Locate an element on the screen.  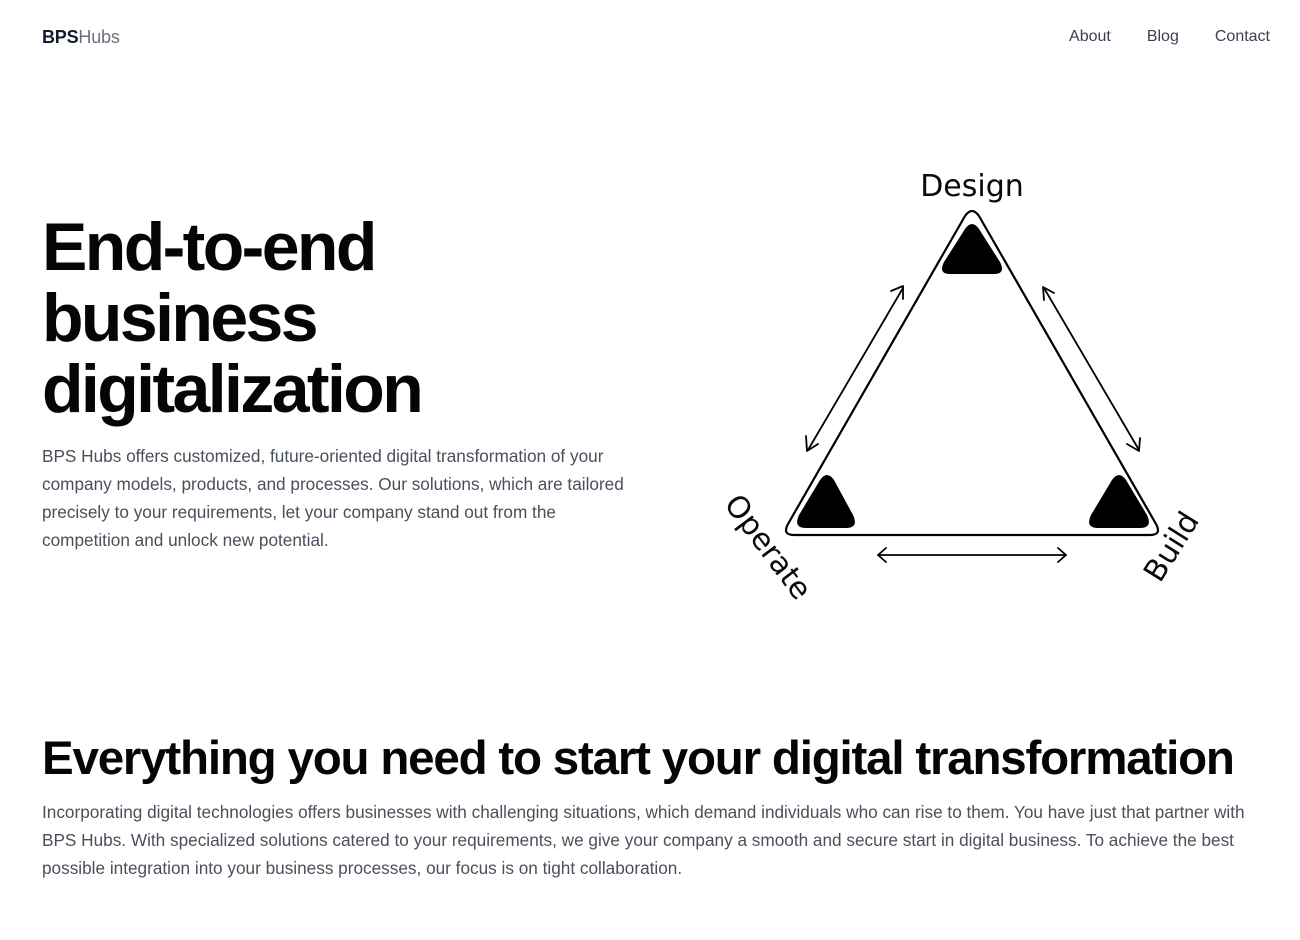
bottom-edge-arrow is located at coordinates (972, 555).